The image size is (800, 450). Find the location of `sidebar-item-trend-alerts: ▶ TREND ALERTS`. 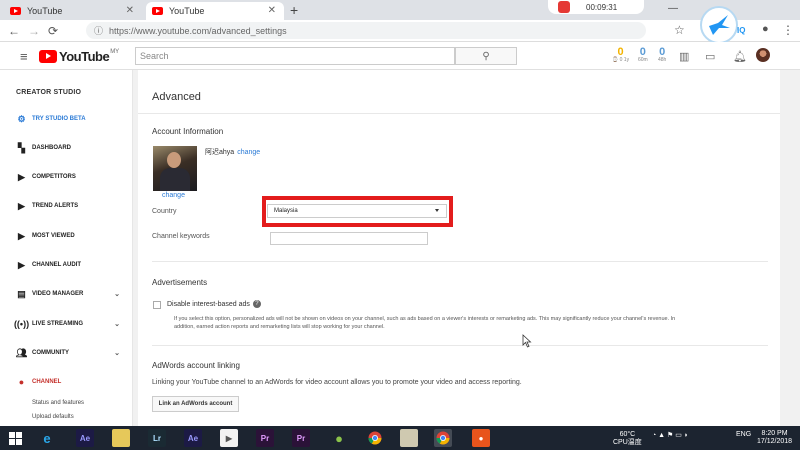

sidebar-item-trend-alerts: ▶ TREND ALERTS is located at coordinates (72, 206).